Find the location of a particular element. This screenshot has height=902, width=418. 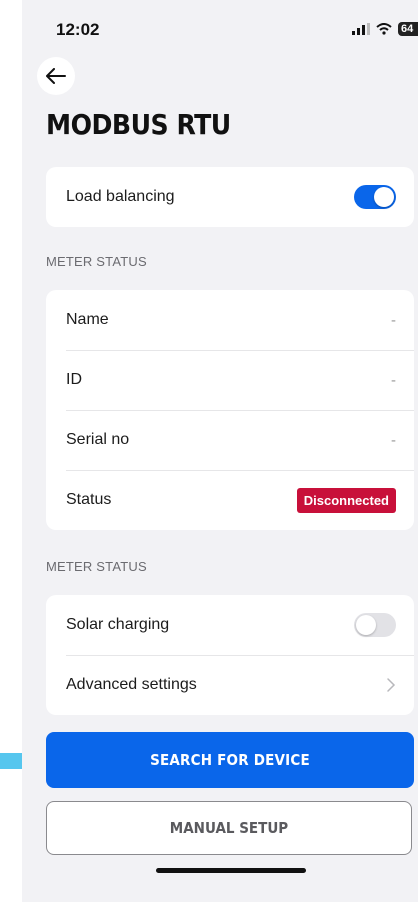

advanced-settings-label: Advanced settings is located at coordinates (131, 684).